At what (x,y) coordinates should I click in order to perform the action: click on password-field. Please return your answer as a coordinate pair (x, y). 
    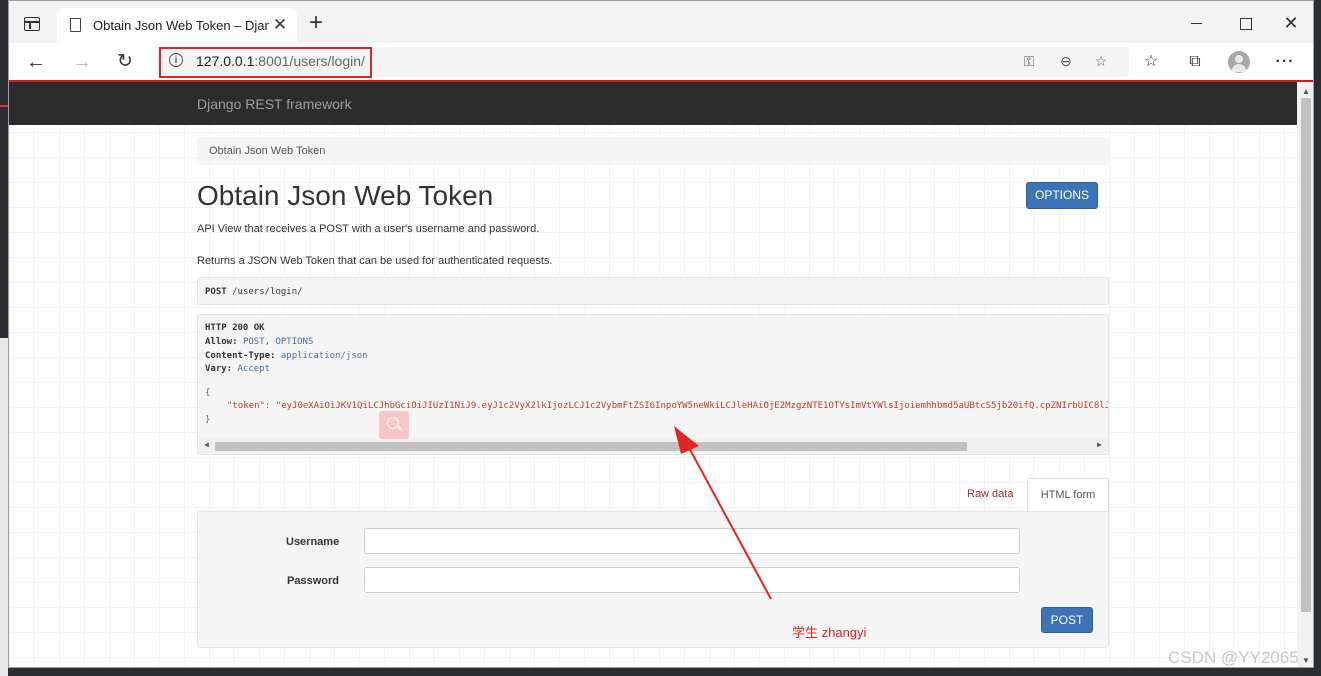
    Looking at the image, I should click on (692, 580).